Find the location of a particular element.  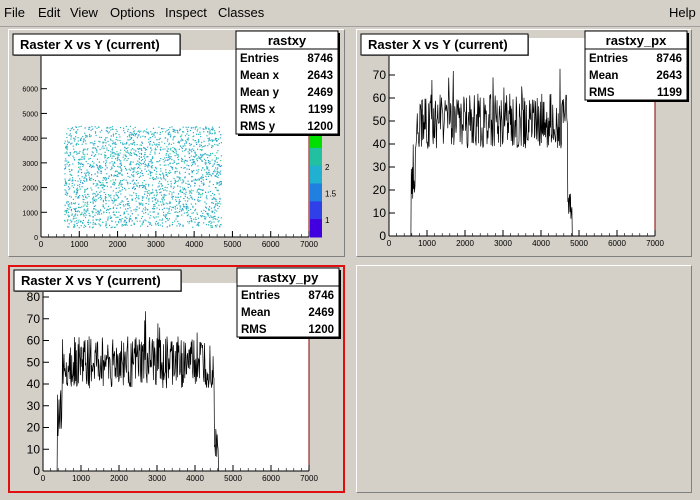

x-tick-label: 4000 is located at coordinates (195, 478).